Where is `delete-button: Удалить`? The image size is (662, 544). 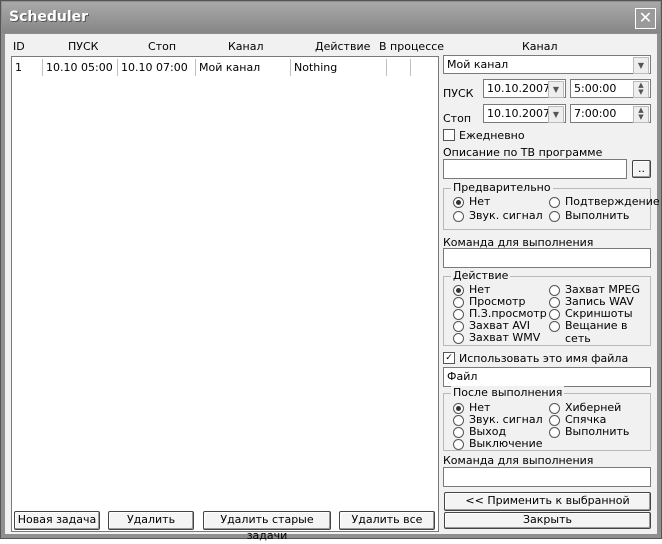 delete-button: Удалить is located at coordinates (151, 520).